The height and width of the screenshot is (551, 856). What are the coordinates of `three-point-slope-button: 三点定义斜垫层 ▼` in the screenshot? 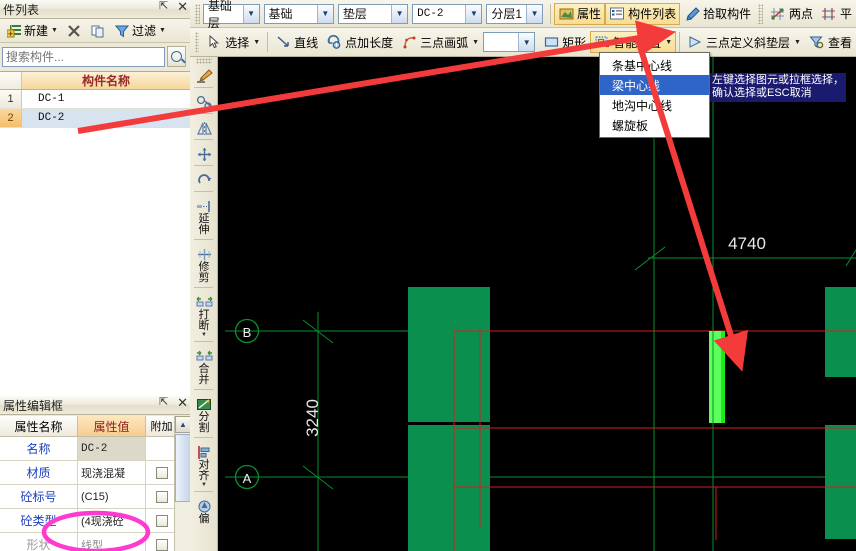 It's located at (744, 42).